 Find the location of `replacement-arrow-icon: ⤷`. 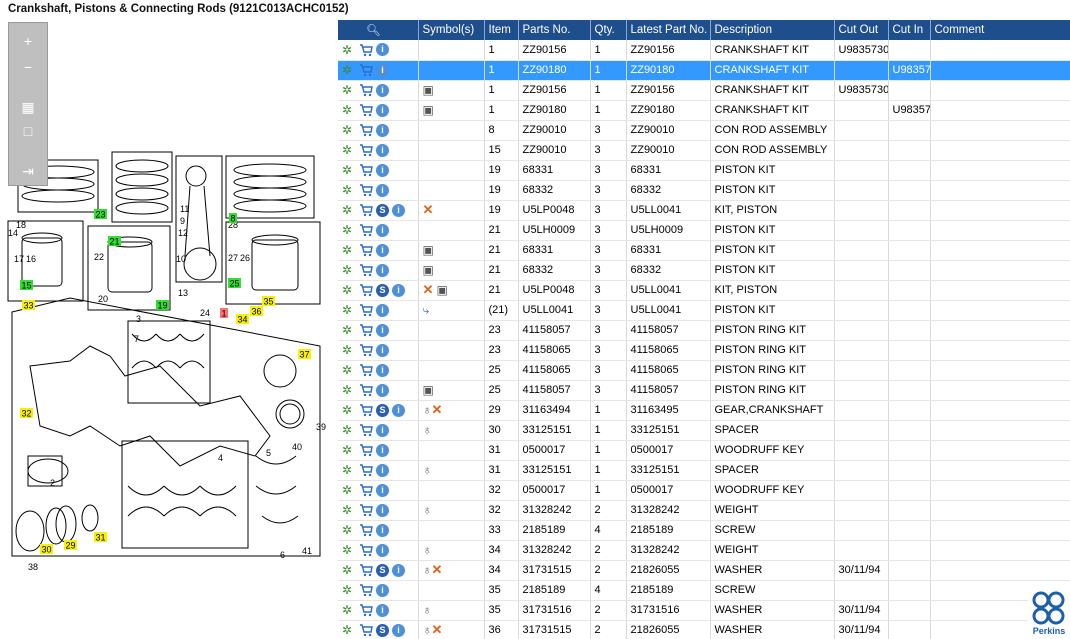

replacement-arrow-icon: ⤷ is located at coordinates (426, 310).